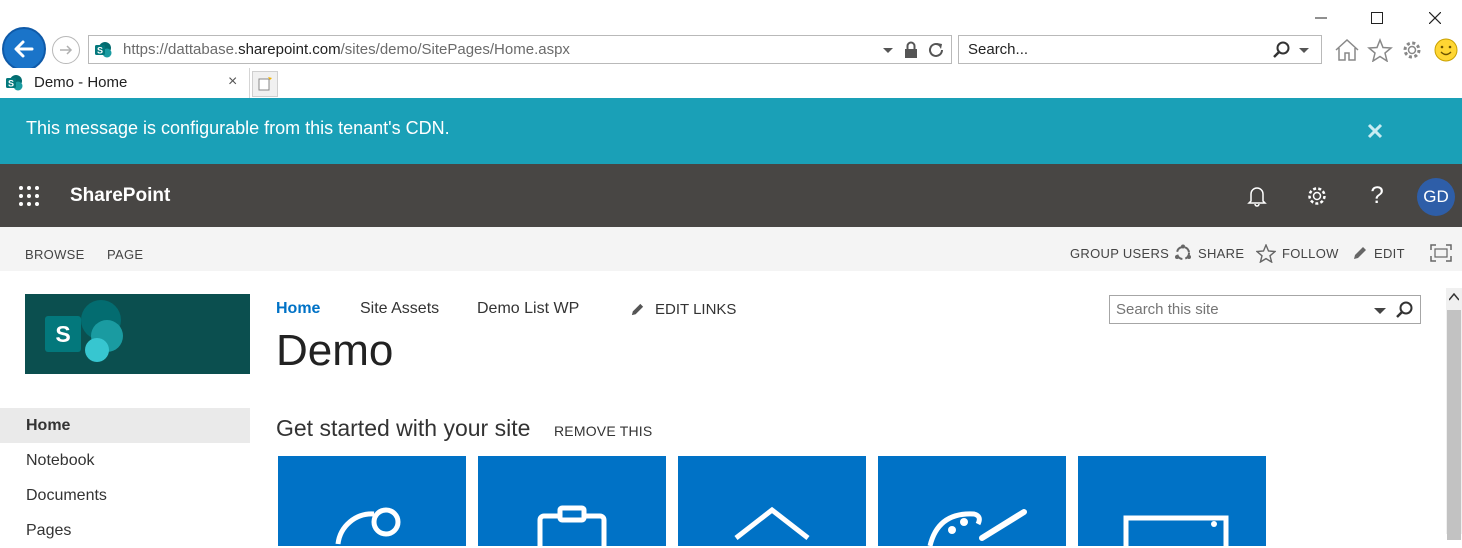 This screenshot has width=1462, height=548. I want to click on topnav-home: Home, so click(298, 309).